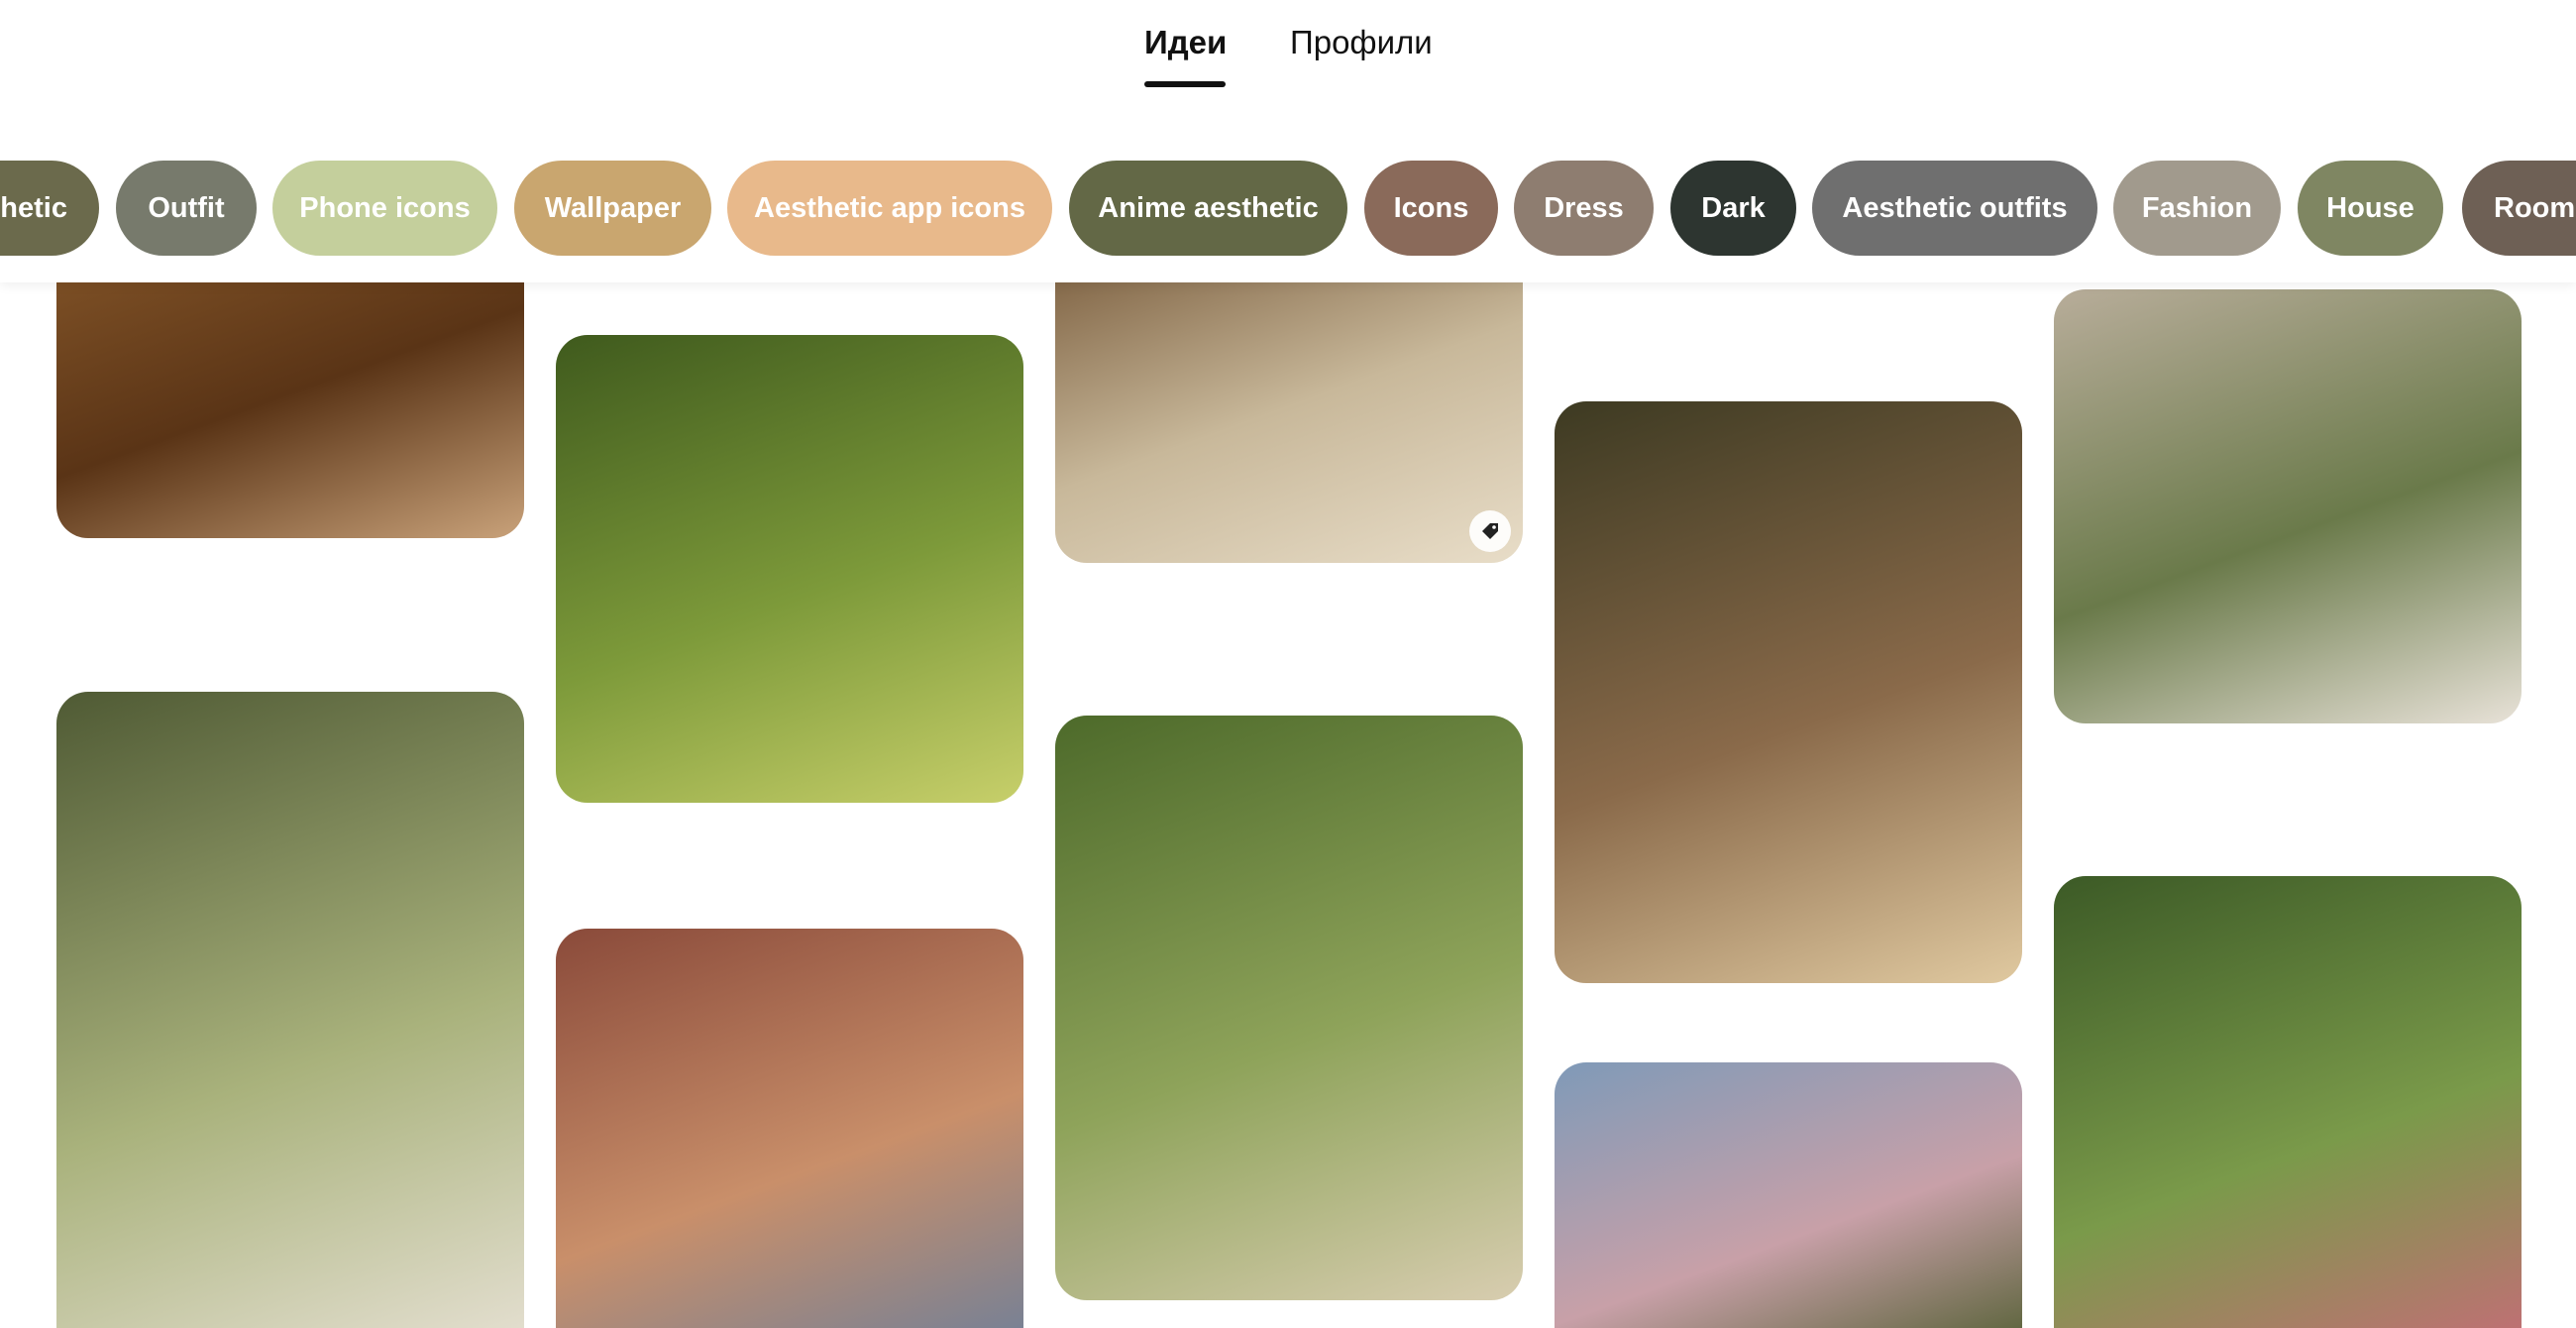 This screenshot has height=1328, width=2576. I want to click on shopping-tag-icon, so click(1490, 531).